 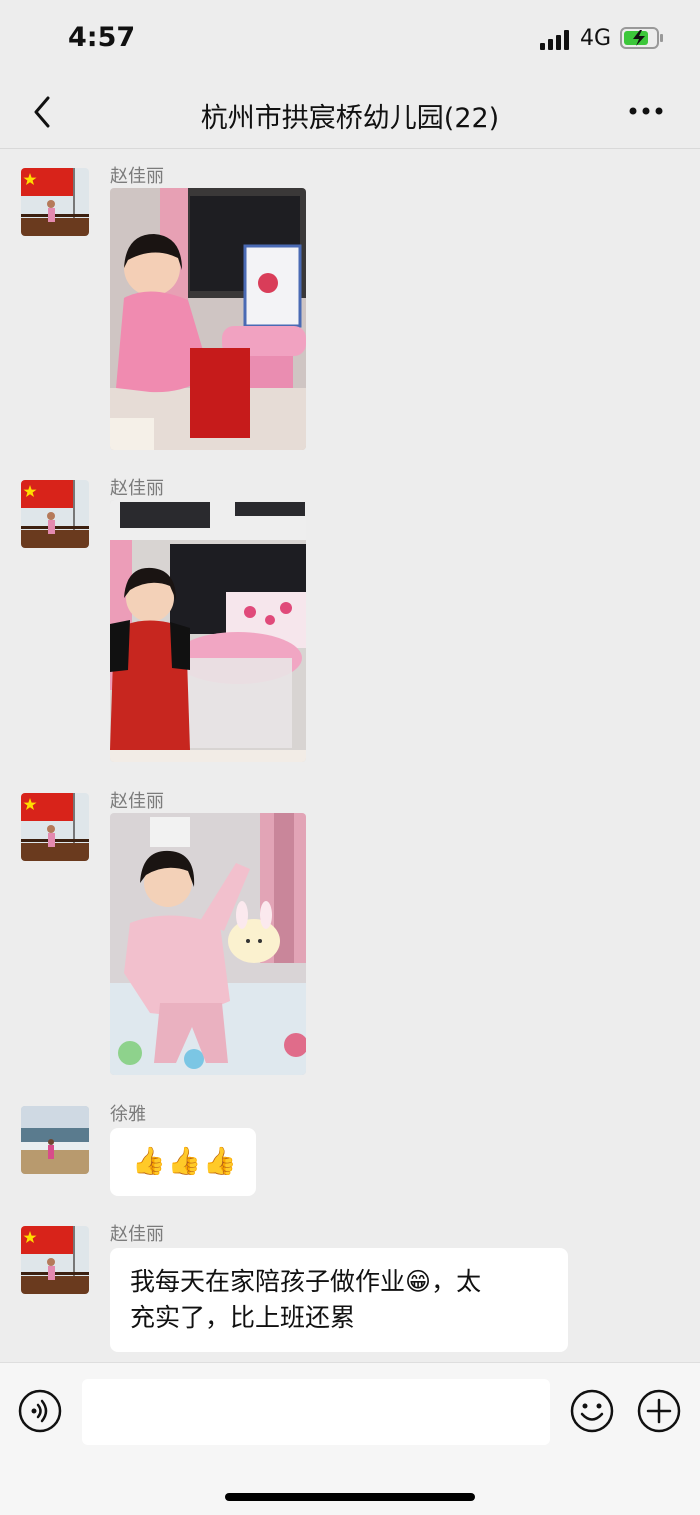 I want to click on home-indicator, so click(x=350, y=1497).